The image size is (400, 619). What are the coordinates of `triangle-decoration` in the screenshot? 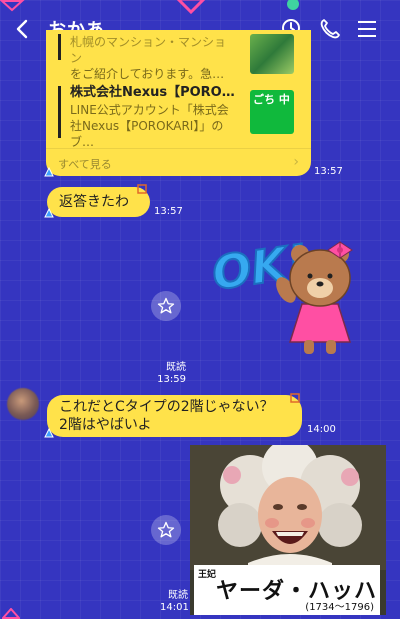 It's located at (11, 613).